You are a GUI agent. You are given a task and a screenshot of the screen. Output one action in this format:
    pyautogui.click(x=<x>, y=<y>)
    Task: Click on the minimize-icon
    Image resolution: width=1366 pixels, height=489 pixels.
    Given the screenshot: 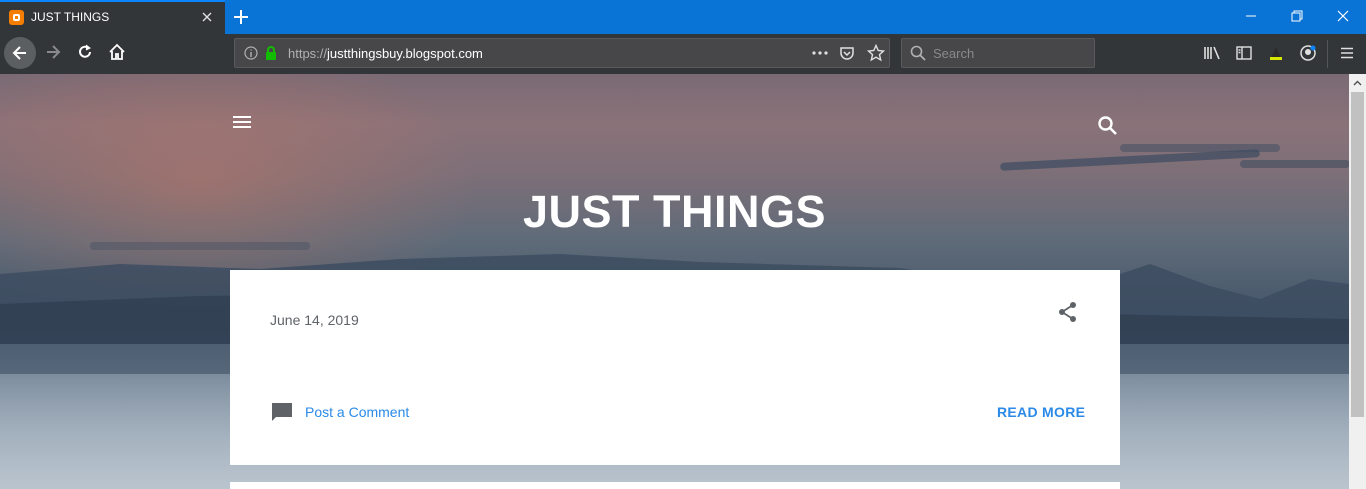 What is the action you would take?
    pyautogui.click(x=1251, y=16)
    